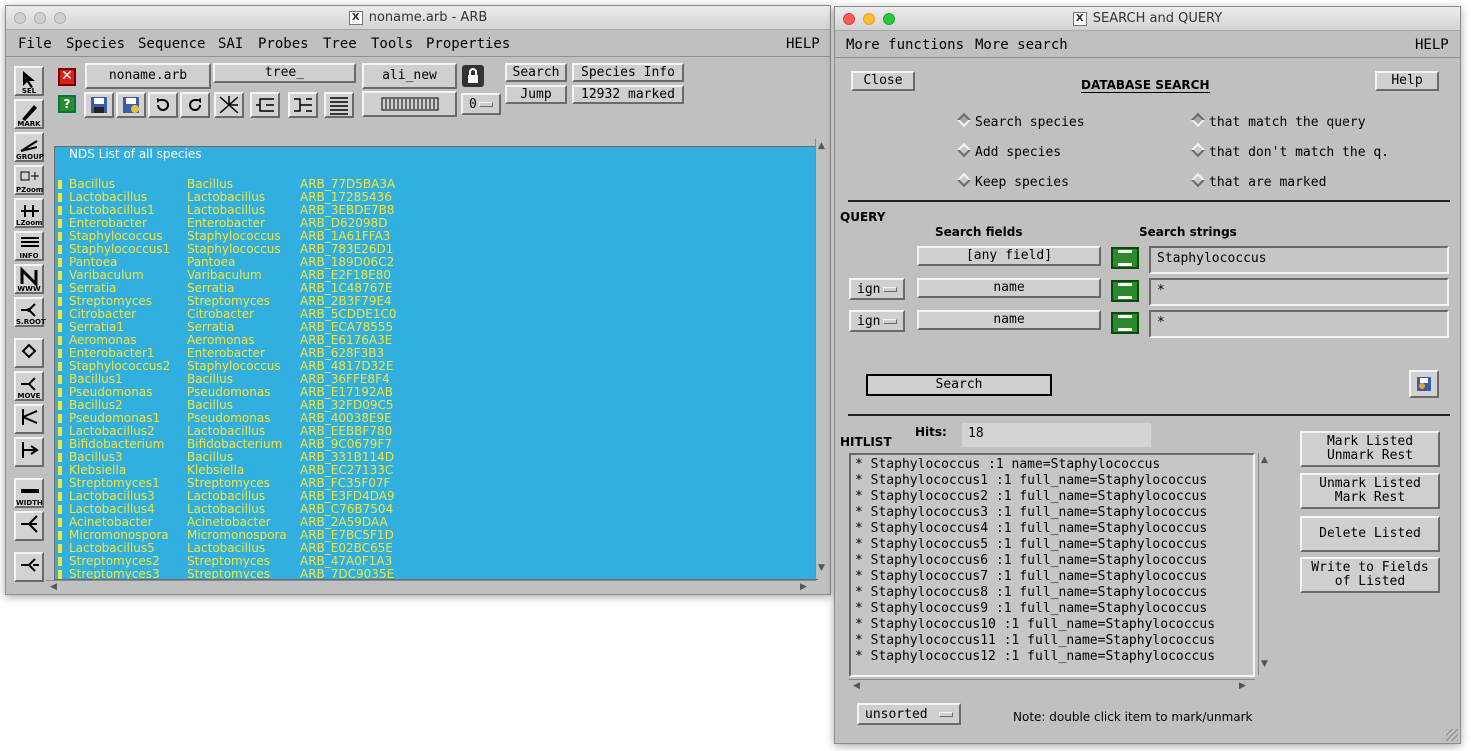 Image resolution: width=1471 pixels, height=751 pixels. What do you see at coordinates (131, 105) in the screenshot?
I see `save-as-button` at bounding box center [131, 105].